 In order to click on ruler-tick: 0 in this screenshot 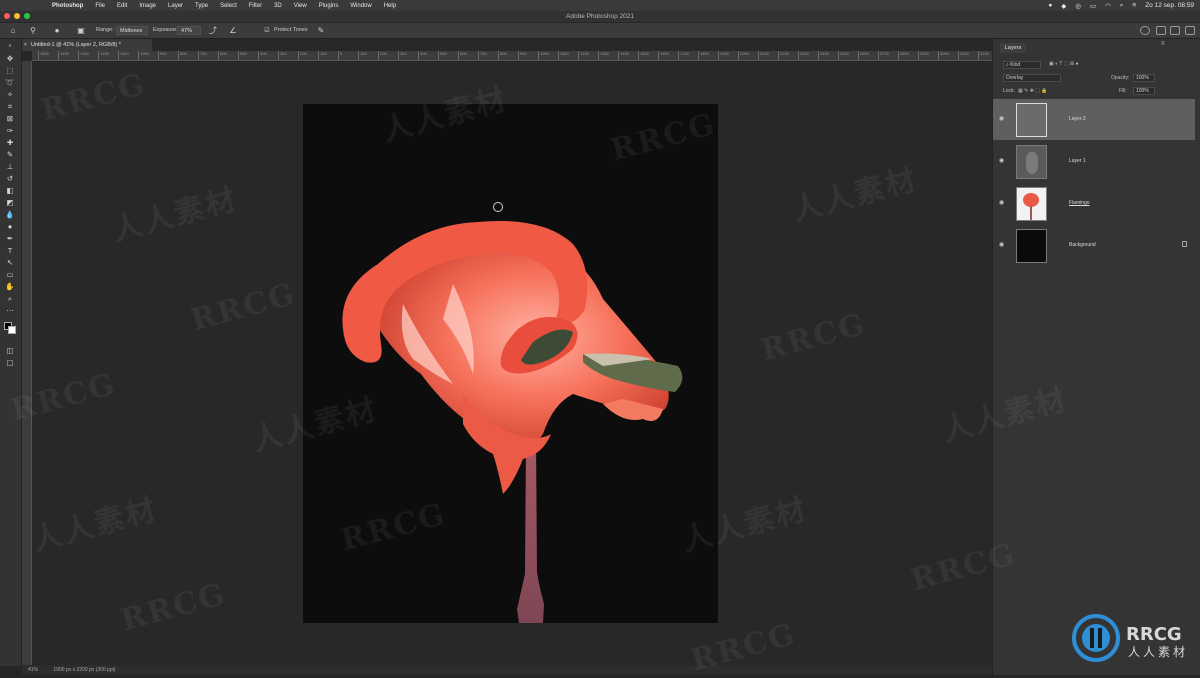, I will do `click(340, 55)`.